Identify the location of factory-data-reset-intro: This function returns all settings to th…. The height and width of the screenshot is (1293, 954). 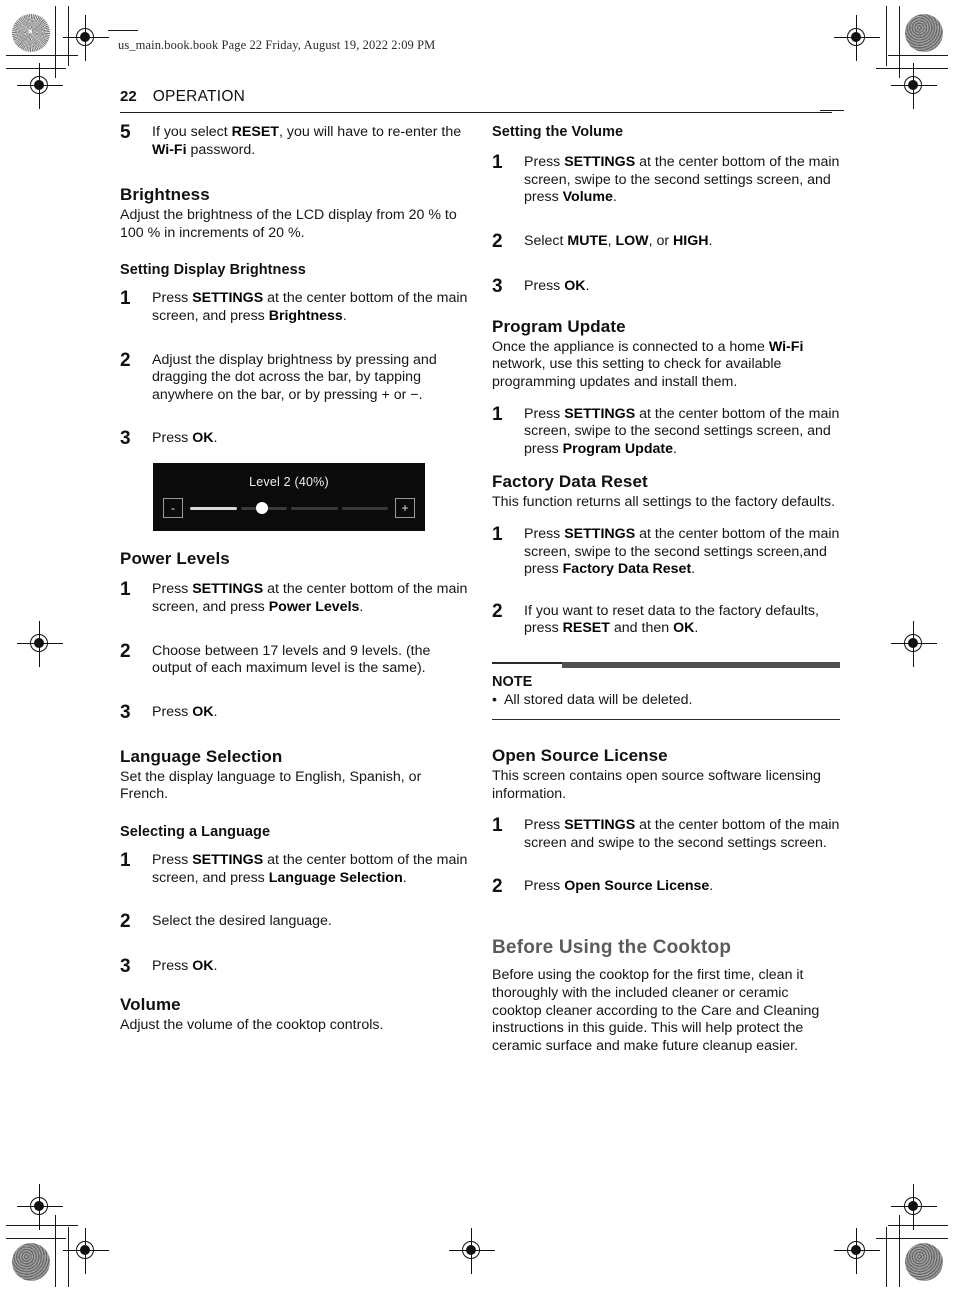
(664, 502).